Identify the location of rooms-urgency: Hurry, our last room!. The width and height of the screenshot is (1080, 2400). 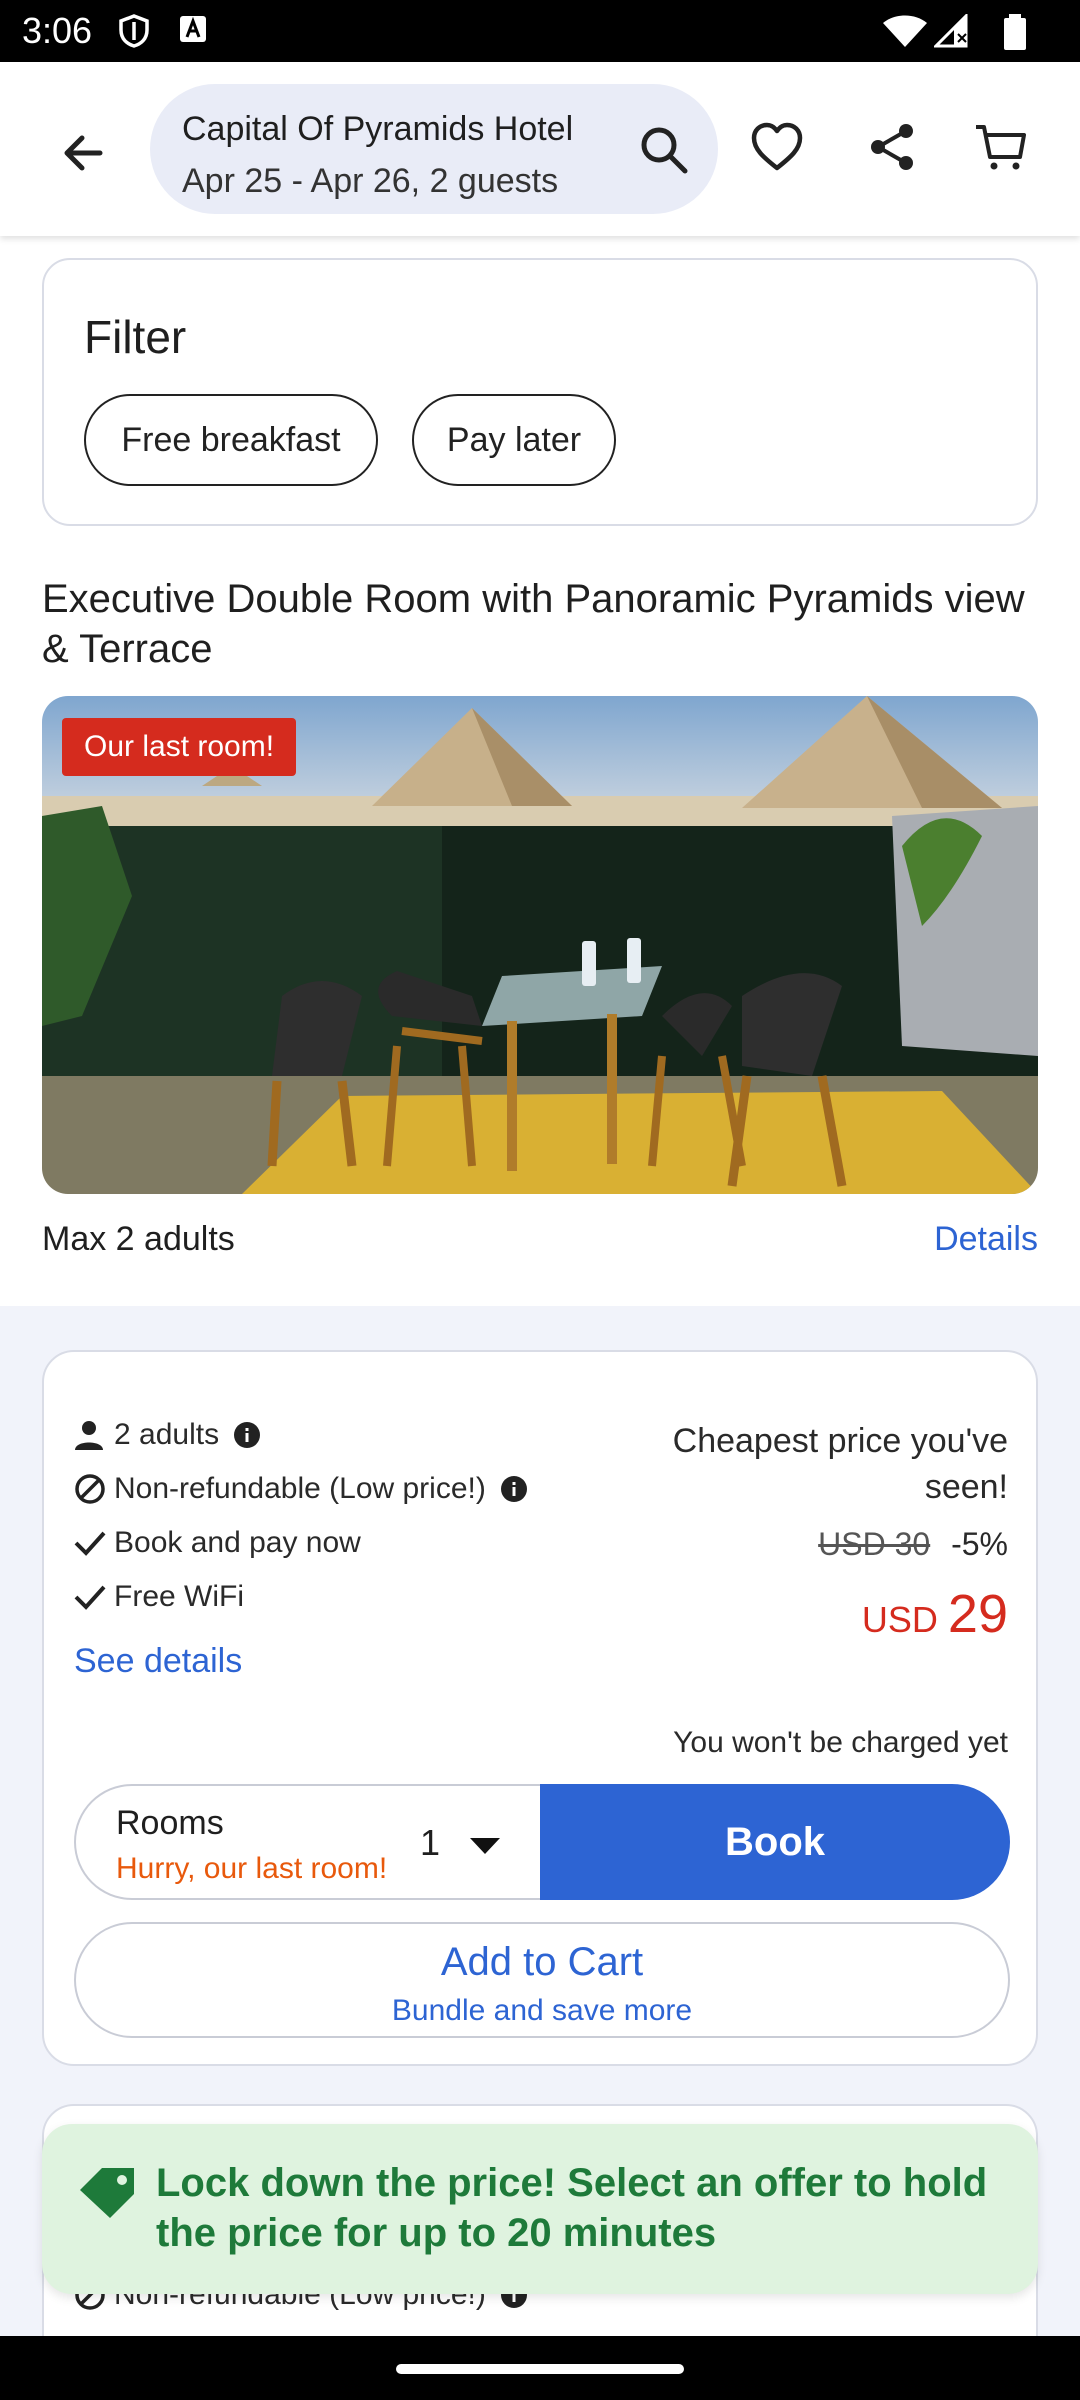
(252, 1868).